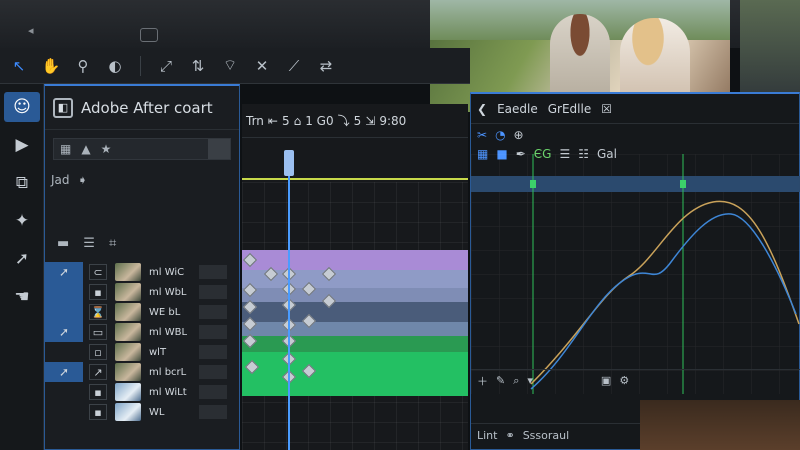 This screenshot has width=800, height=450. What do you see at coordinates (83, 180) in the screenshot?
I see `arrow-icon: ➧` at bounding box center [83, 180].